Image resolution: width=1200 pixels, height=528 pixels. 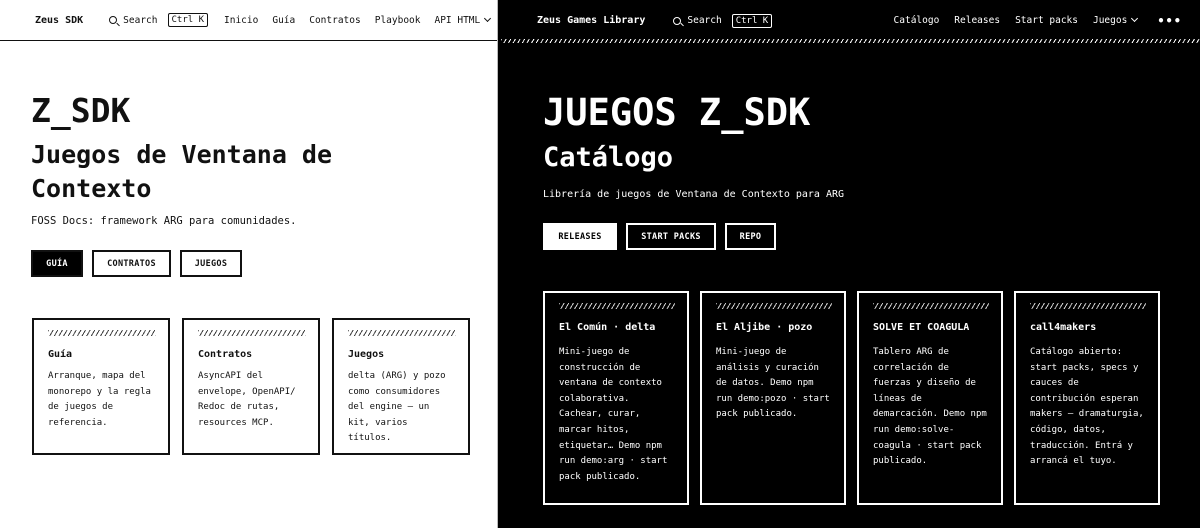 I want to click on card-title: El Aljibe · pozo, so click(x=764, y=327).